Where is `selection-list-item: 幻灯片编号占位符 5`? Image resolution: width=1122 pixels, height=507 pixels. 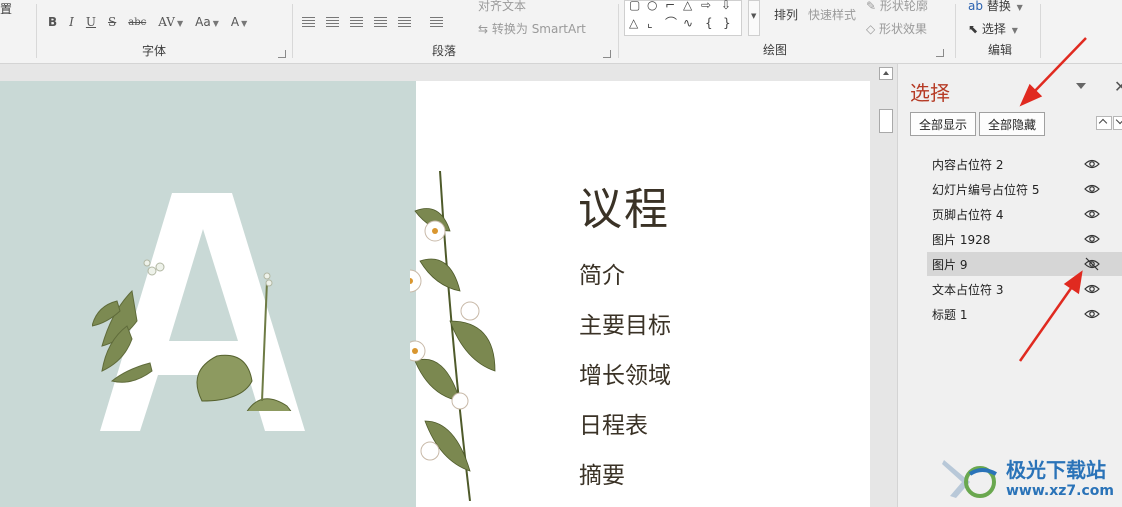
selection-list-item: 幻灯片编号占位符 5 is located at coordinates (1024, 189).